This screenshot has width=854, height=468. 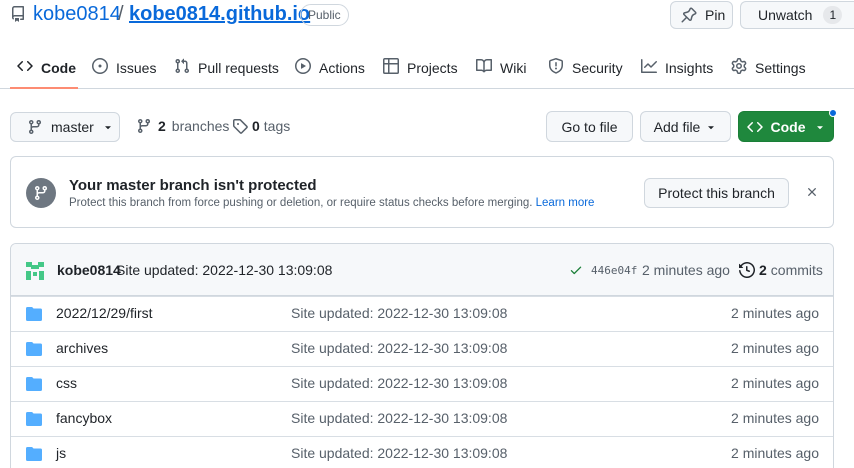 I want to click on branches-link: 2 branches, so click(x=182, y=126).